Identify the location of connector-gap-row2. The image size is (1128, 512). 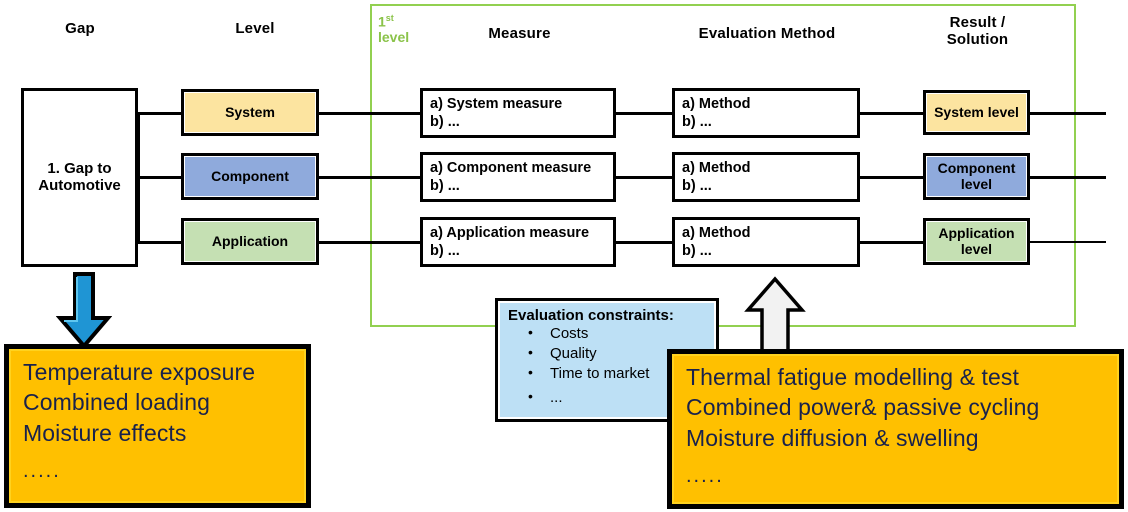
(161, 177).